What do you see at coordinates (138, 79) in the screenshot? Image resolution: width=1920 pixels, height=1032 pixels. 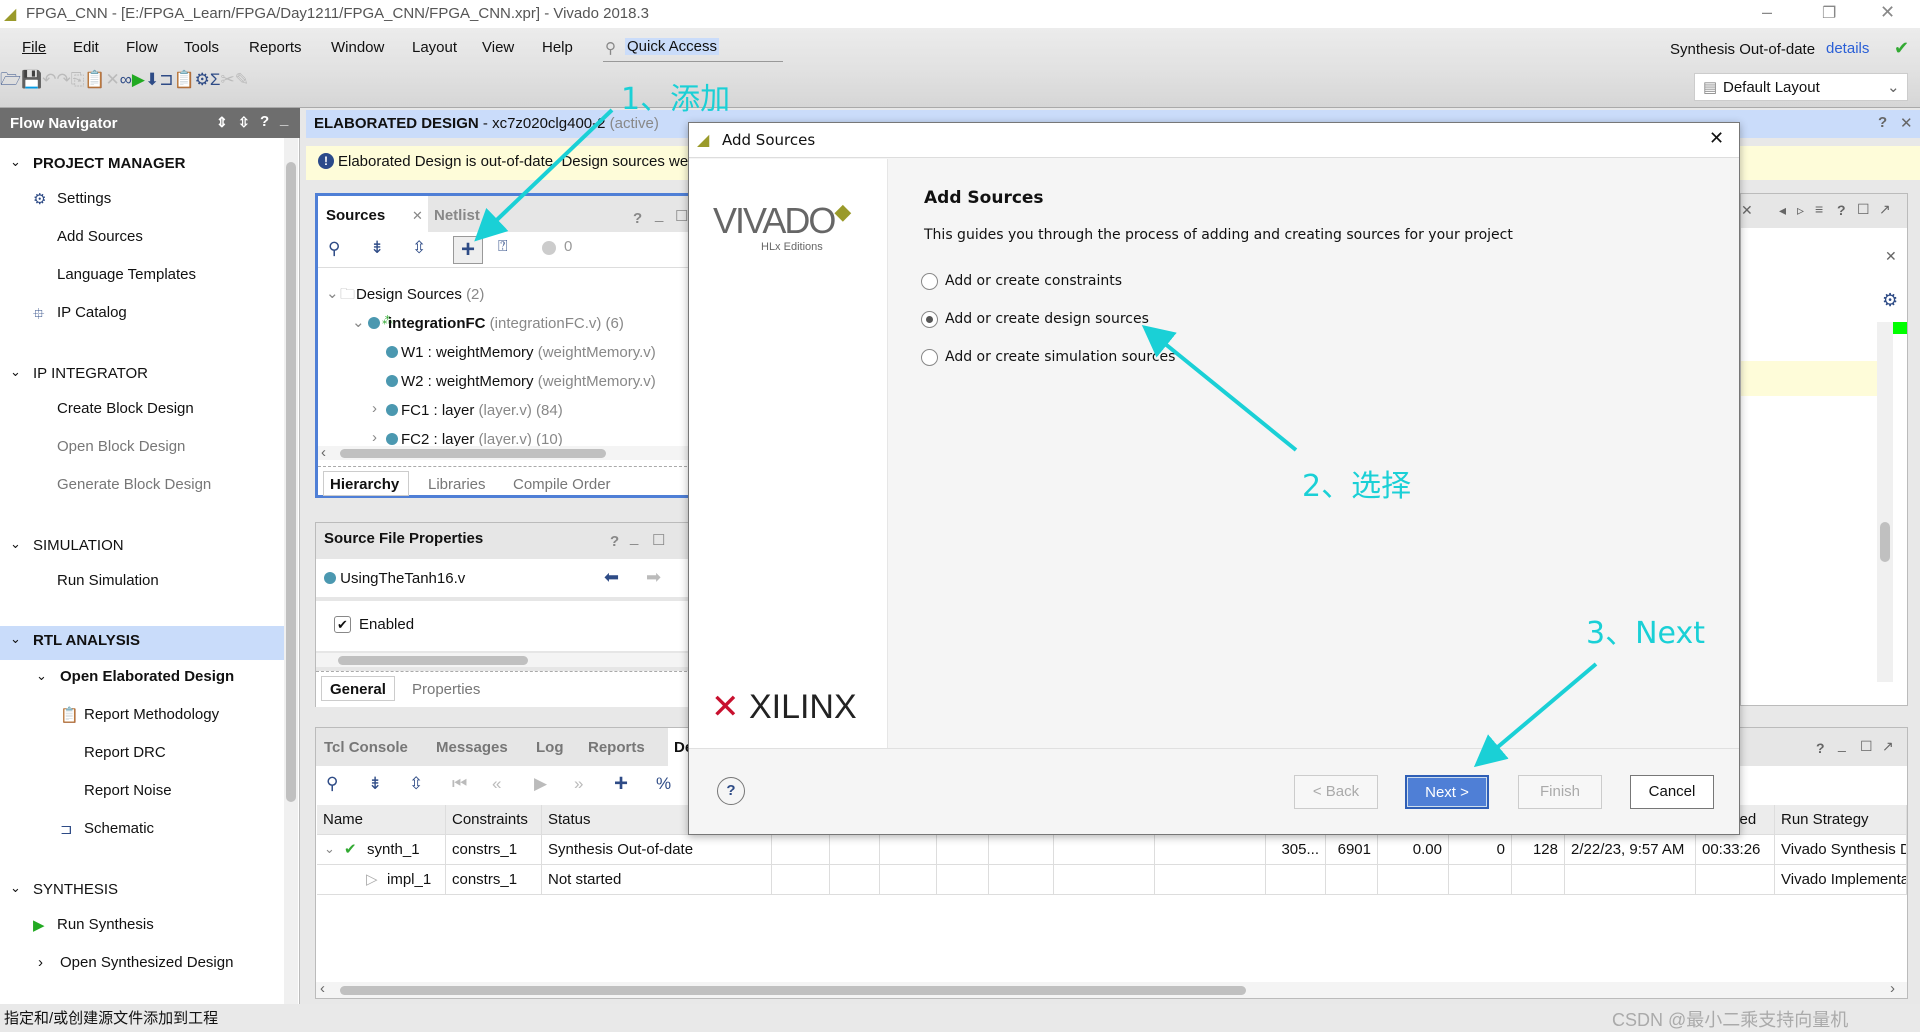 I see `run-icon: ▶` at bounding box center [138, 79].